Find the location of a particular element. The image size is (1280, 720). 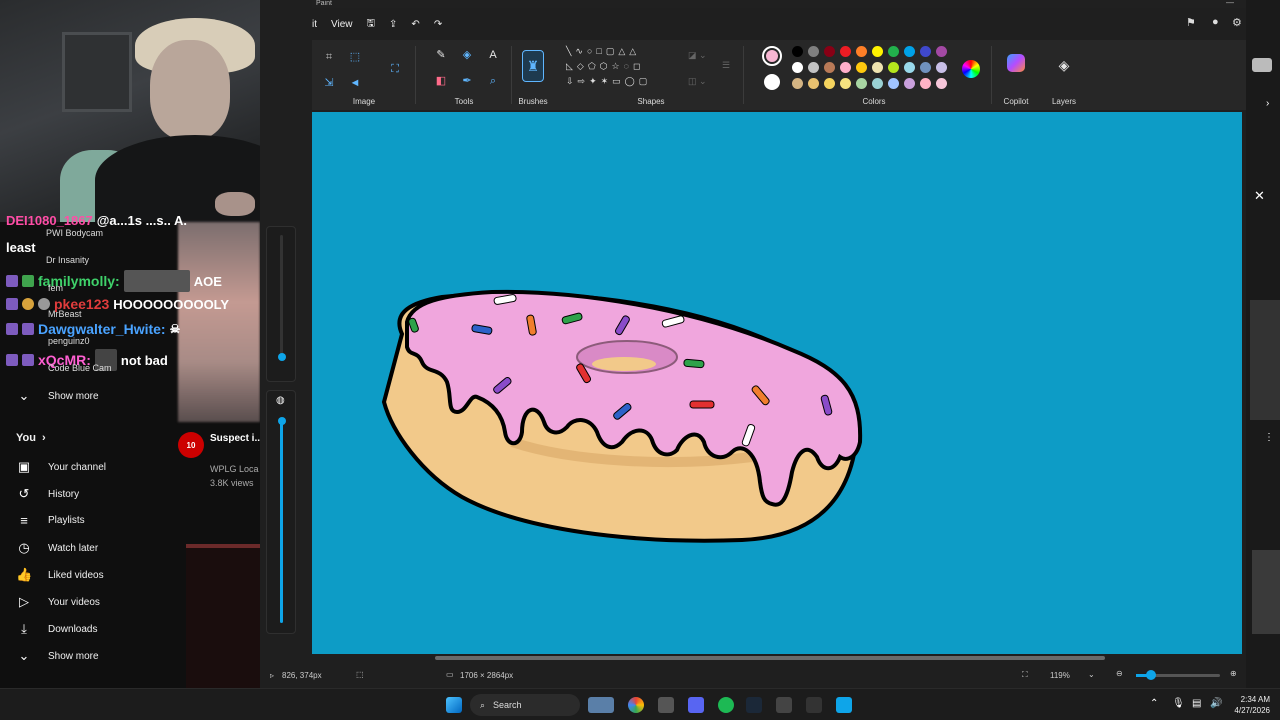

menu-view: View is located at coordinates (342, 24).